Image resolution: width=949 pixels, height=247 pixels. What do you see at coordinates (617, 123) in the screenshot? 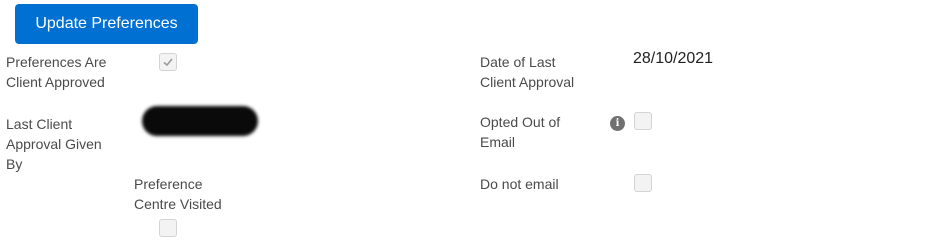
I see `info-icon: i` at bounding box center [617, 123].